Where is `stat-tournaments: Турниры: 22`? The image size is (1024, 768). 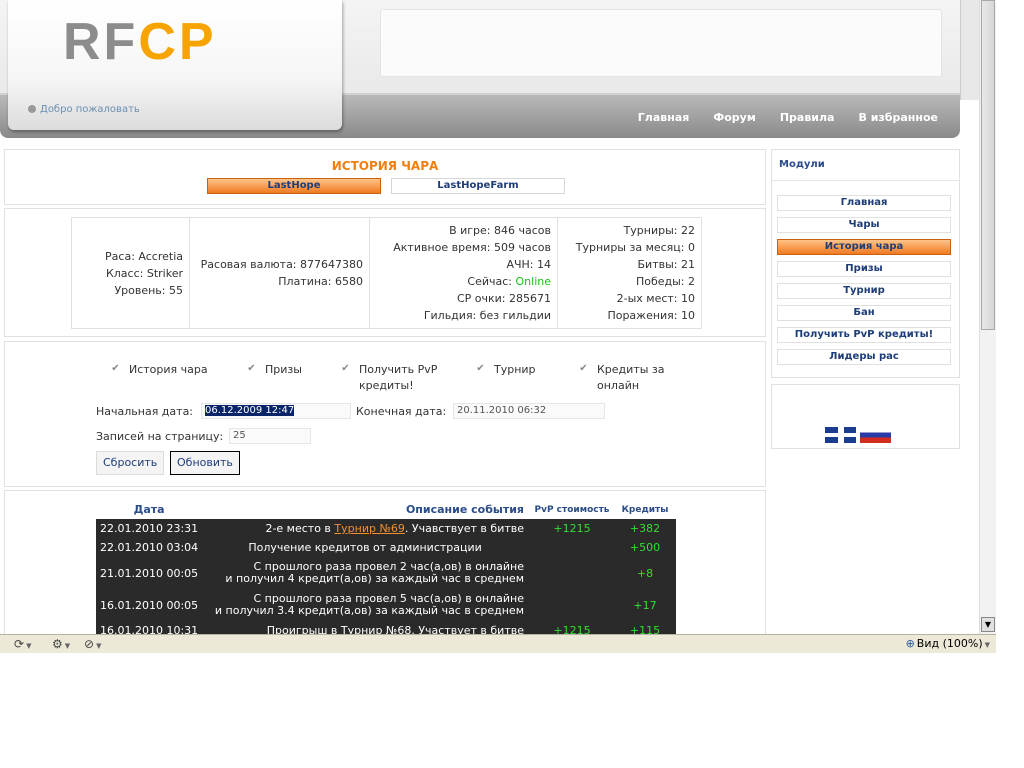 stat-tournaments: Турниры: 22 is located at coordinates (659, 230).